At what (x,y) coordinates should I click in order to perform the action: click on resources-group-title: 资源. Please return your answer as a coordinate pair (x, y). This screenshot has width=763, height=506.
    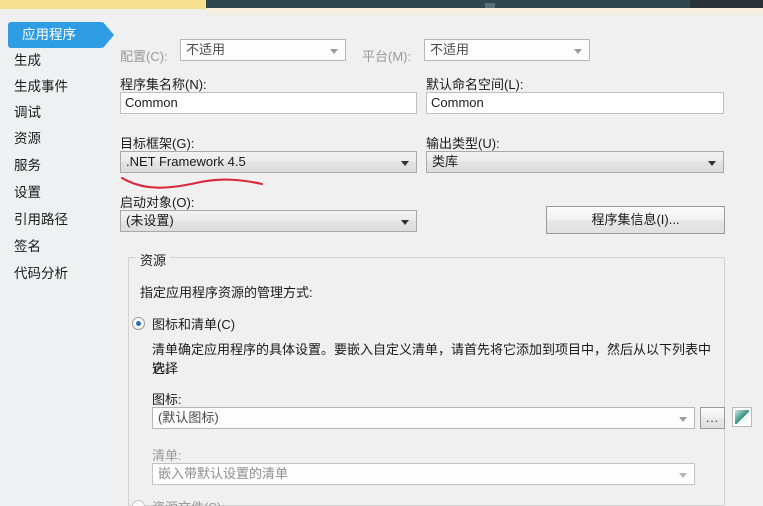
    Looking at the image, I should click on (153, 259).